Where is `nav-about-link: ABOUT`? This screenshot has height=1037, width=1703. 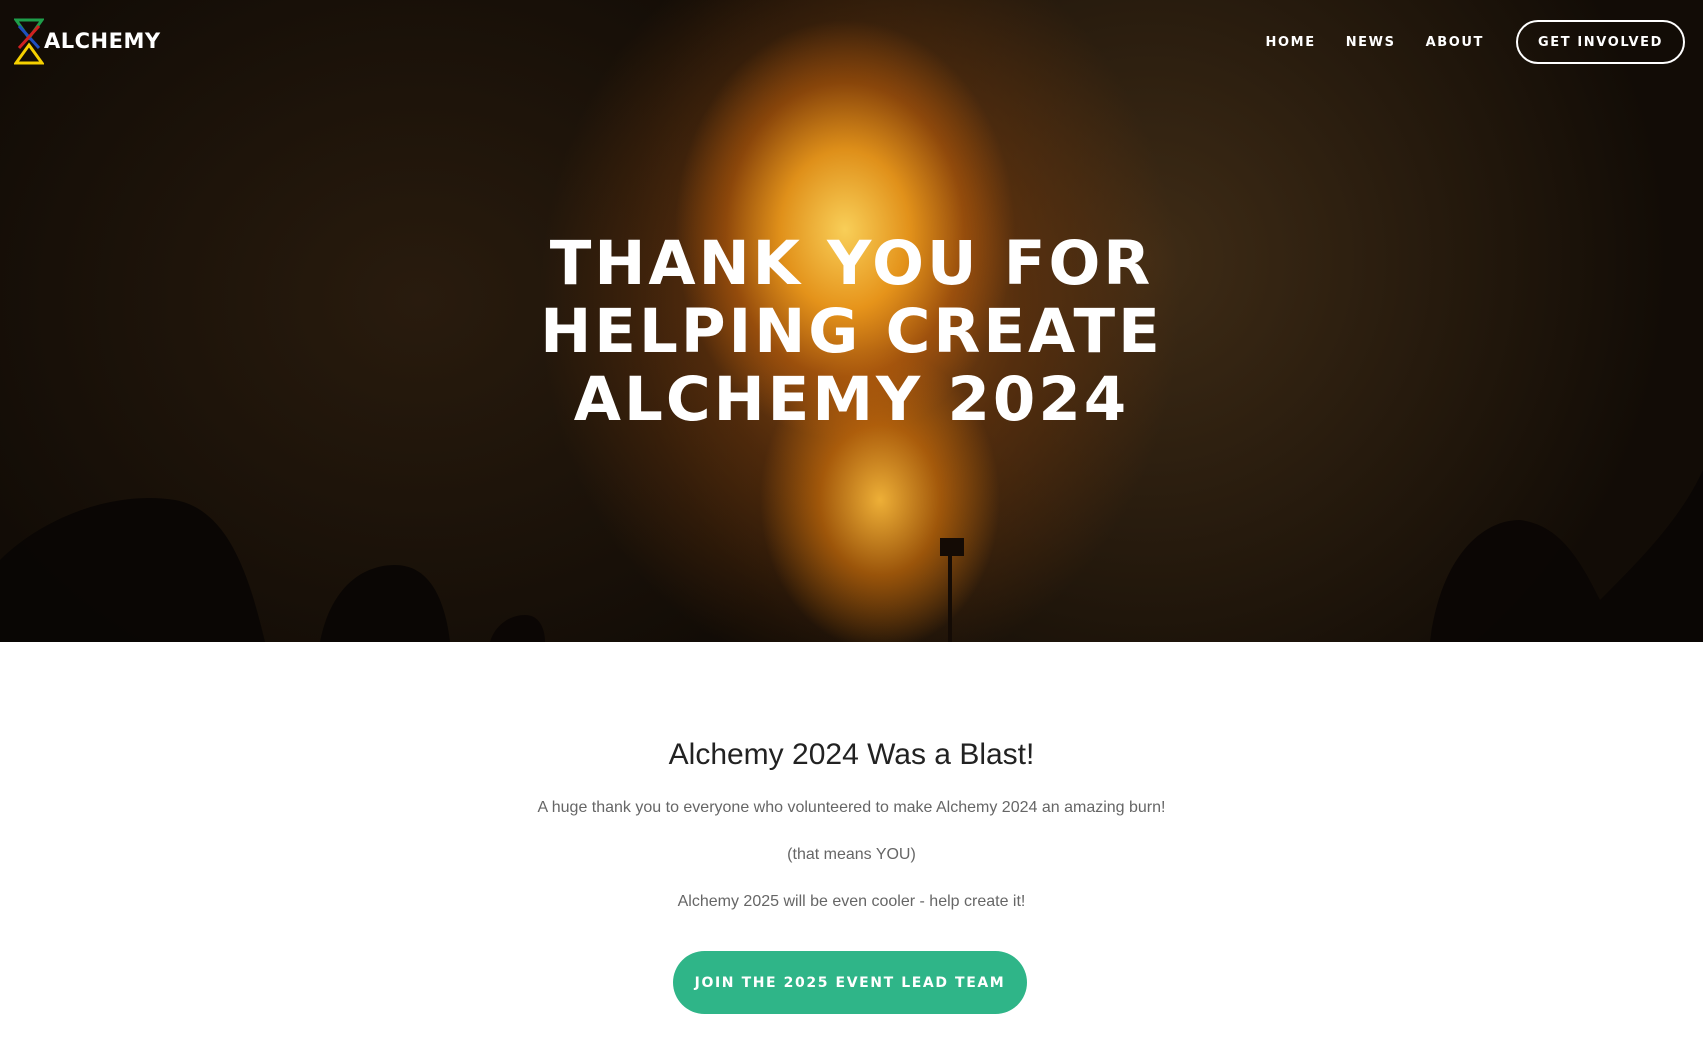
nav-about-link: ABOUT is located at coordinates (1455, 42).